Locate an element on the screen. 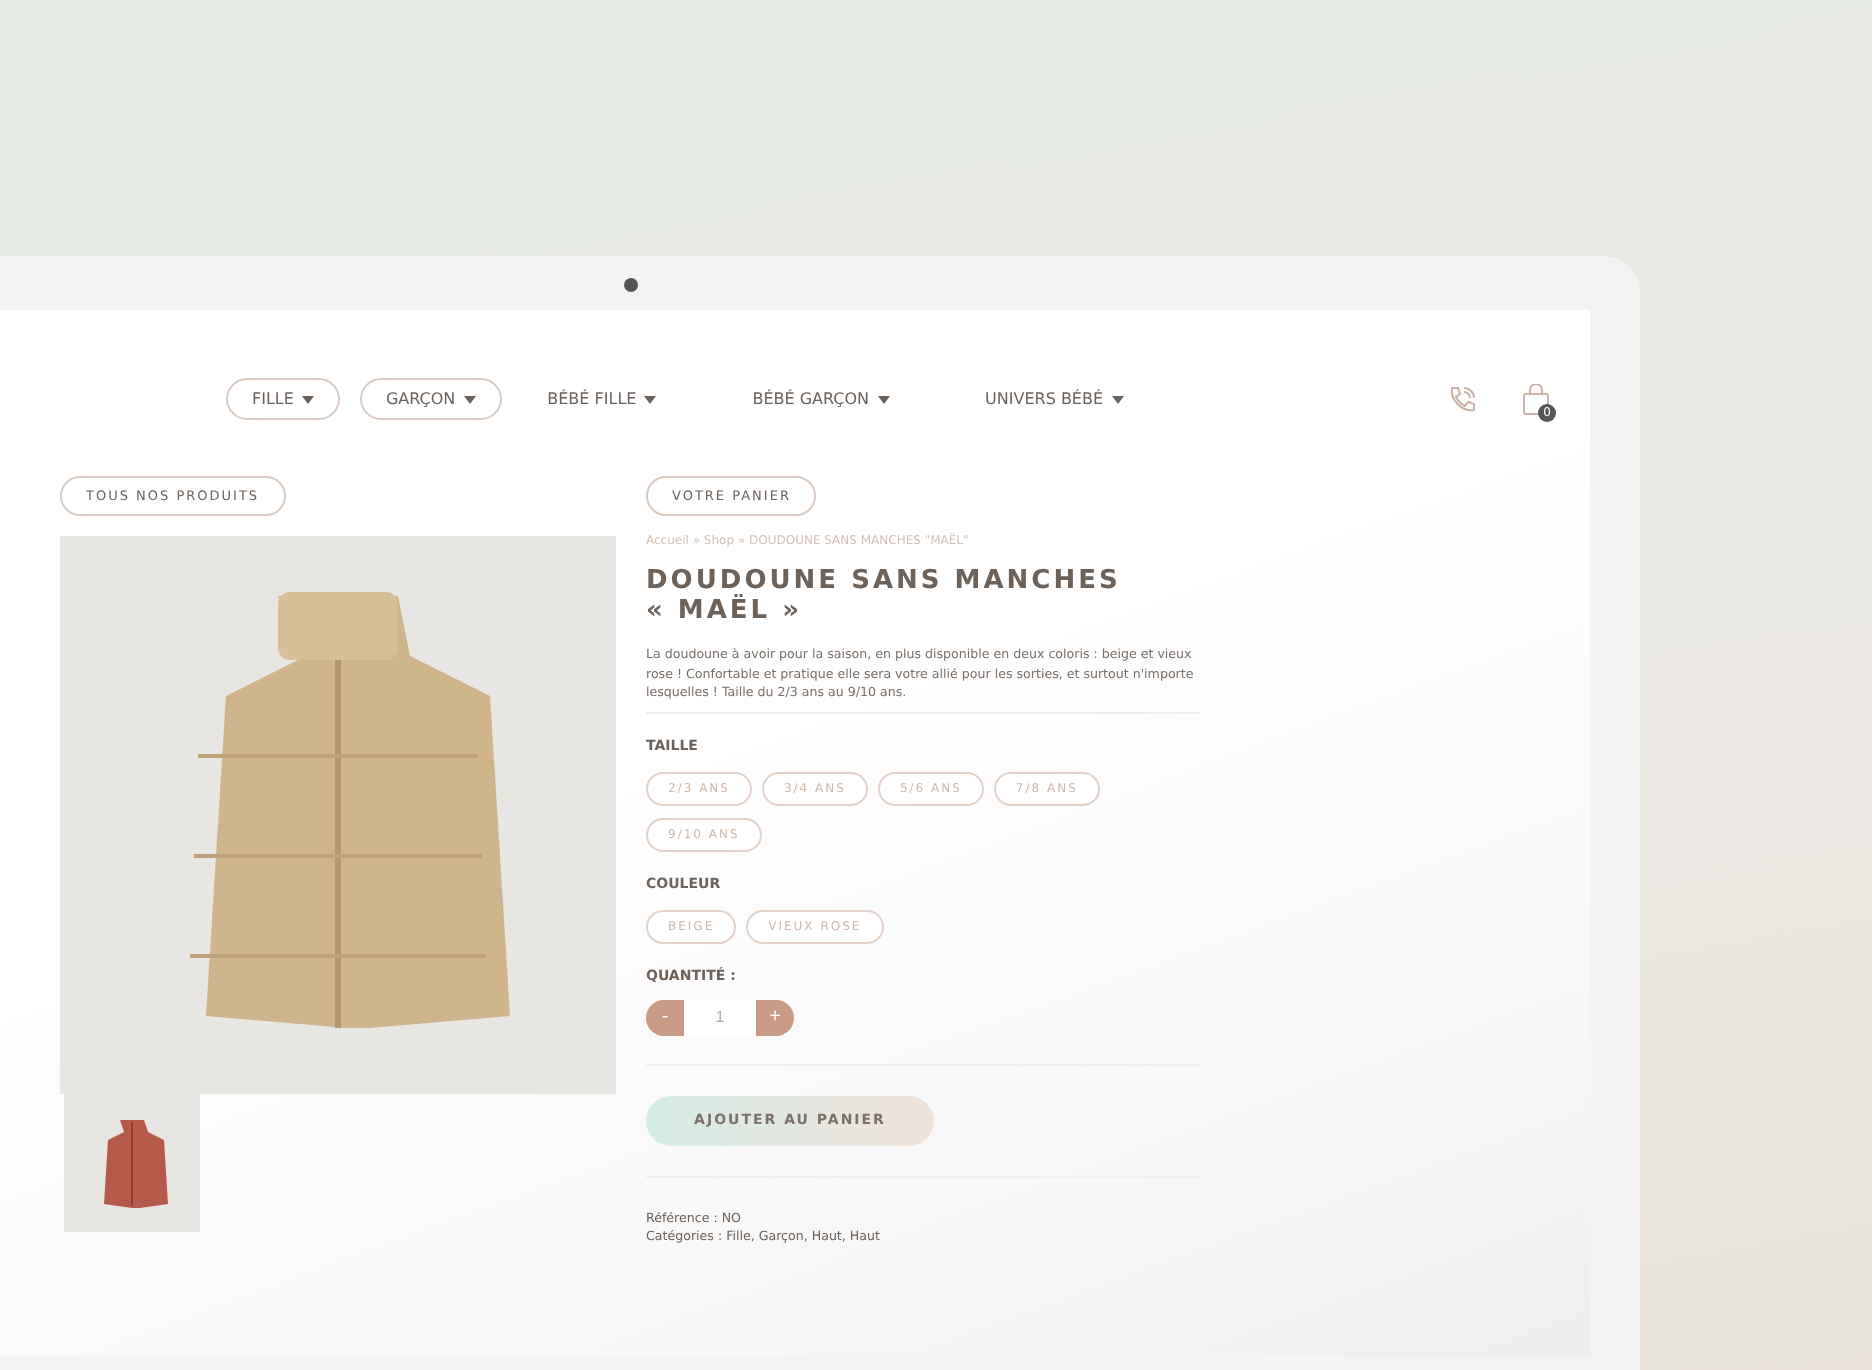  nav-menu-item: GARÇON is located at coordinates (430, 399).